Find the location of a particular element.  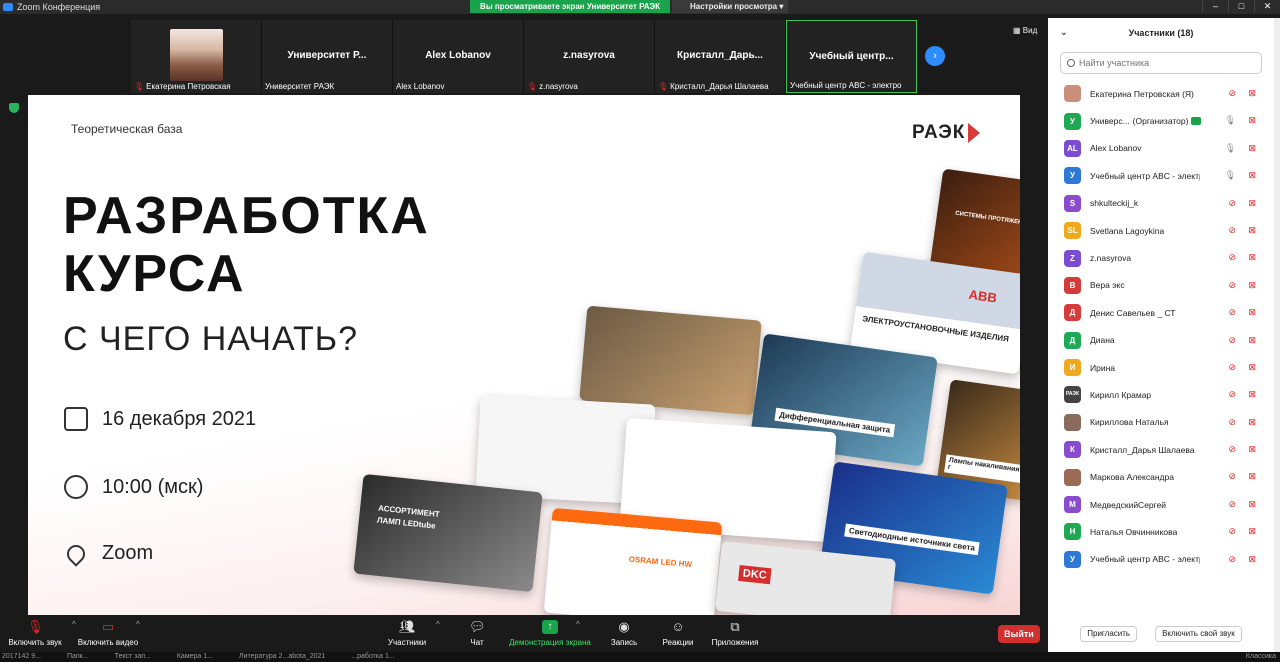

participant-row: К Кристалл_Дарья Шалаева ⊘ ⊠ is located at coordinates (1161, 449).